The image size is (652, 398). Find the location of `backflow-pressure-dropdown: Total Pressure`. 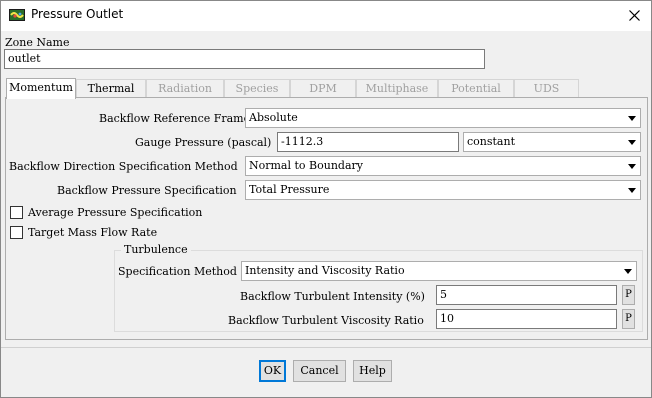

backflow-pressure-dropdown: Total Pressure is located at coordinates (443, 190).